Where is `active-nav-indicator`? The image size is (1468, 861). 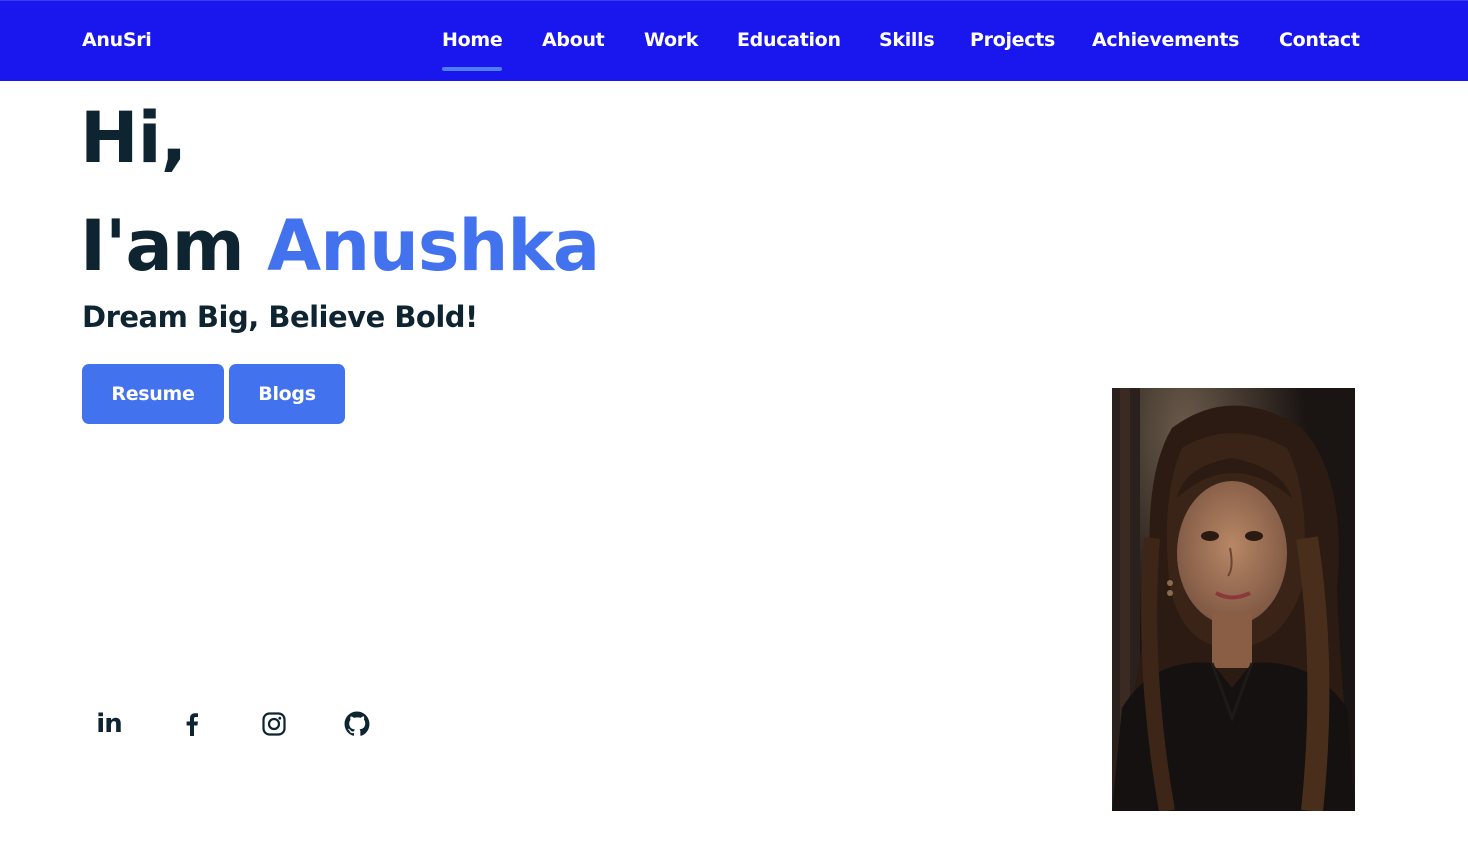 active-nav-indicator is located at coordinates (472, 69).